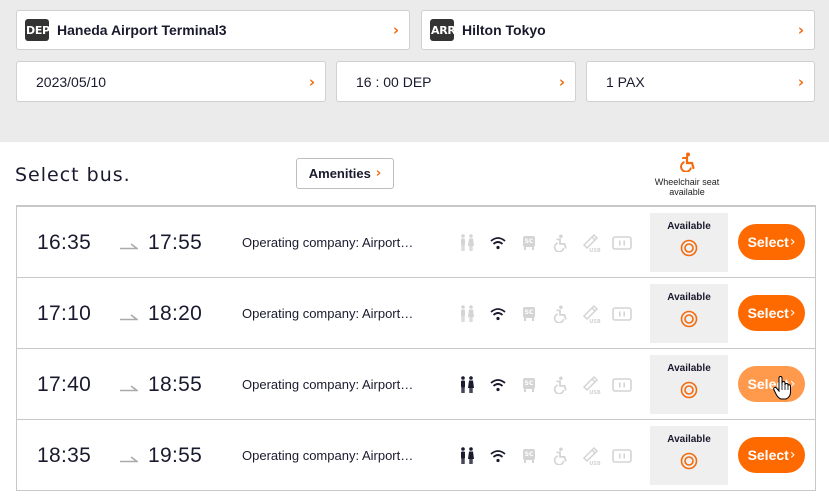 The width and height of the screenshot is (829, 500). What do you see at coordinates (142, 30) in the screenshot?
I see `departure-label: Haneda Airport Terminal3` at bounding box center [142, 30].